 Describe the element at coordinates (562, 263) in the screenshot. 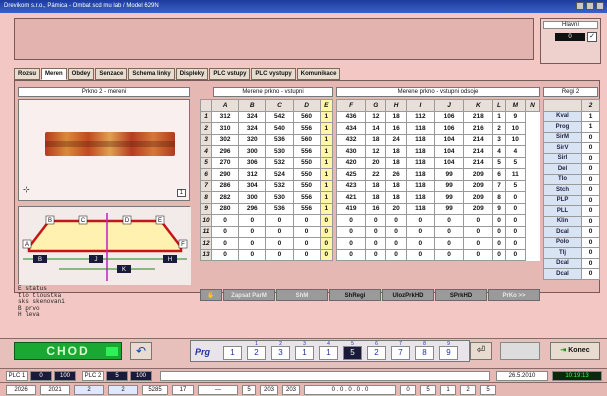

I see `reg-label: Dcal` at that location.